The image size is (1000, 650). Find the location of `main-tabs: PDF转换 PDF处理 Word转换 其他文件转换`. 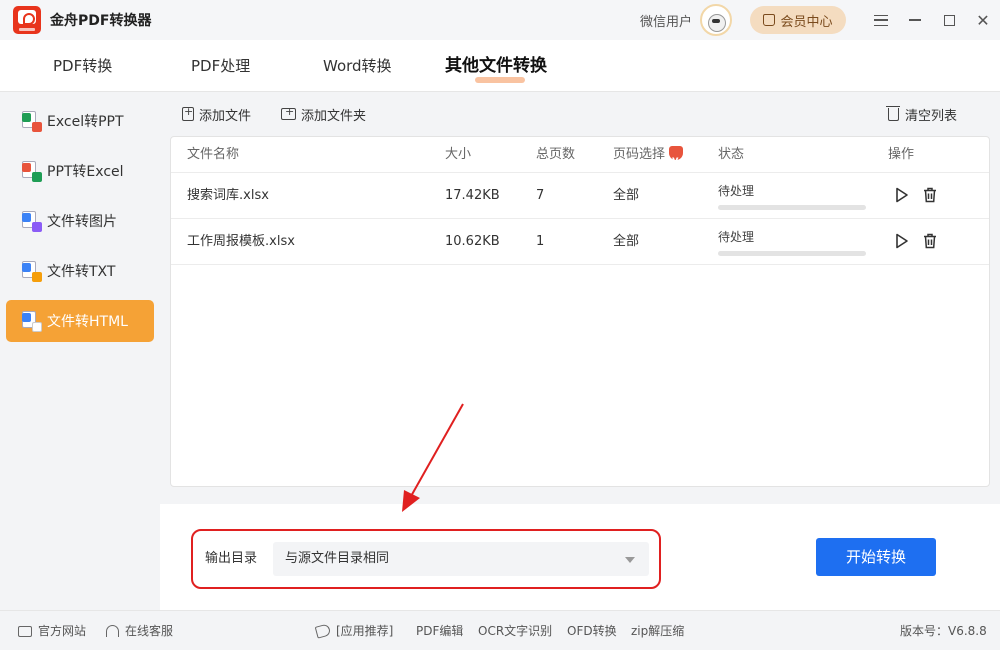

main-tabs: PDF转换 PDF处理 Word转换 其他文件转换 is located at coordinates (500, 66).